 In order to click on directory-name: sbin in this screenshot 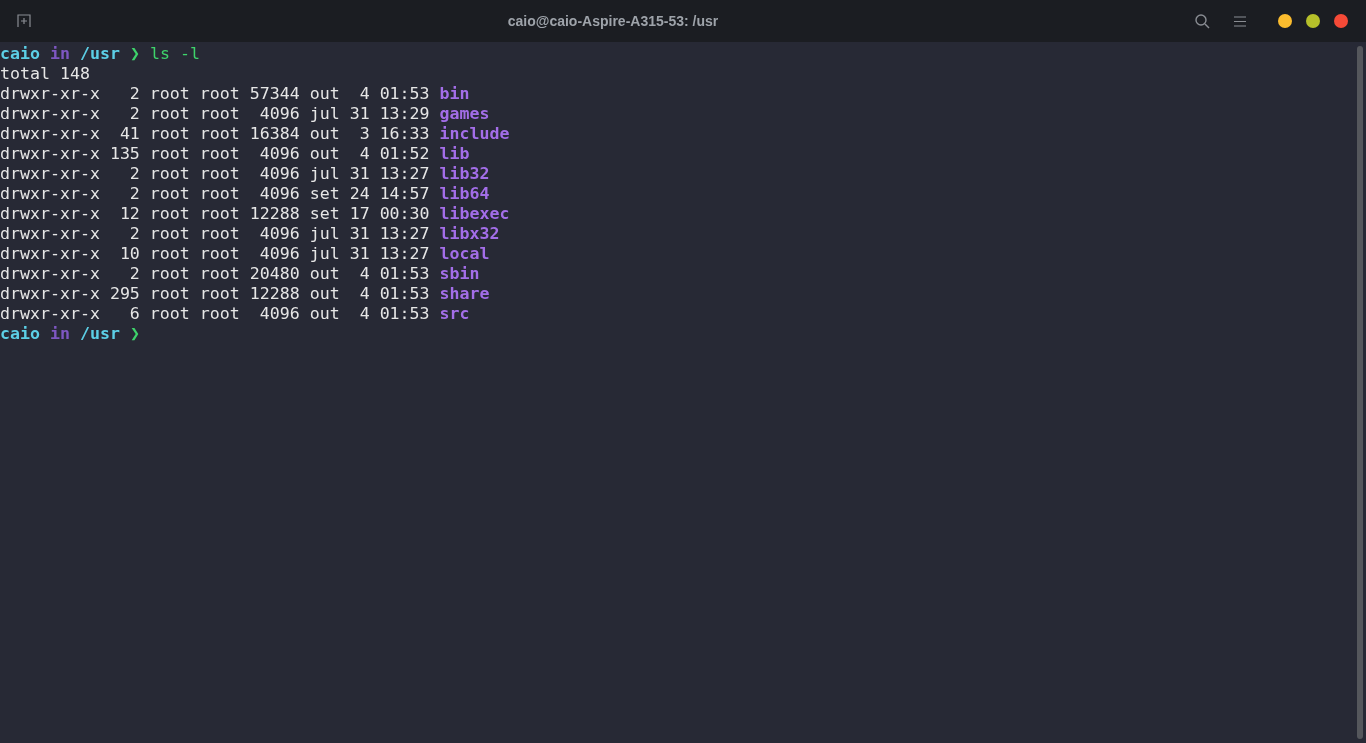, I will do `click(459, 274)`.